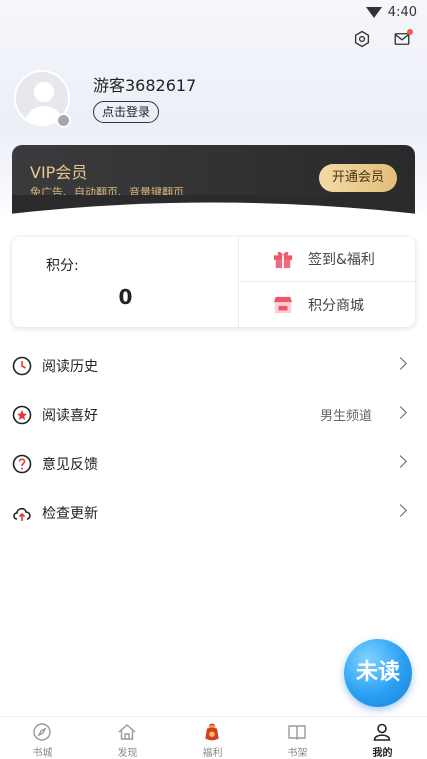 This screenshot has width=427, height=759. I want to click on tab-label: 书架, so click(297, 753).